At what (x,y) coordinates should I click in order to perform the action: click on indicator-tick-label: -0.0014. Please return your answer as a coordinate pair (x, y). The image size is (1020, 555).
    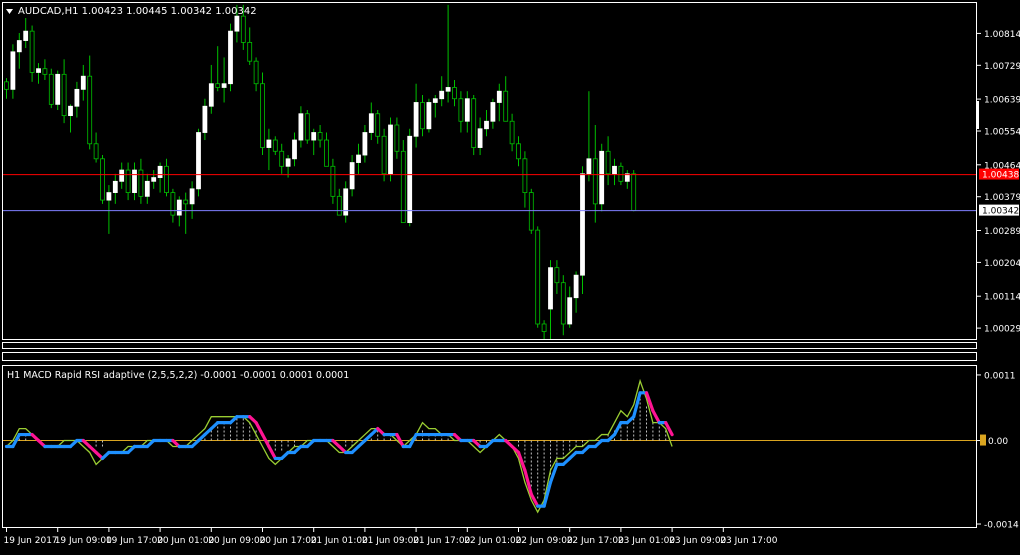
    Looking at the image, I should click on (1001, 526).